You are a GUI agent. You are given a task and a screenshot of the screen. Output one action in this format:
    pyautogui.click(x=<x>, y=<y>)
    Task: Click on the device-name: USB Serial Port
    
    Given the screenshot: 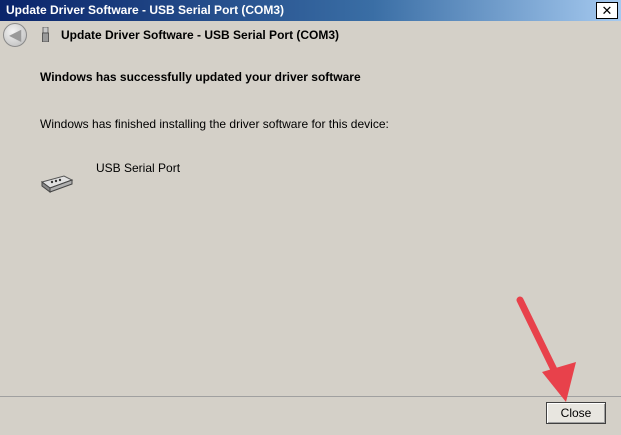 What is the action you would take?
    pyautogui.click(x=138, y=168)
    